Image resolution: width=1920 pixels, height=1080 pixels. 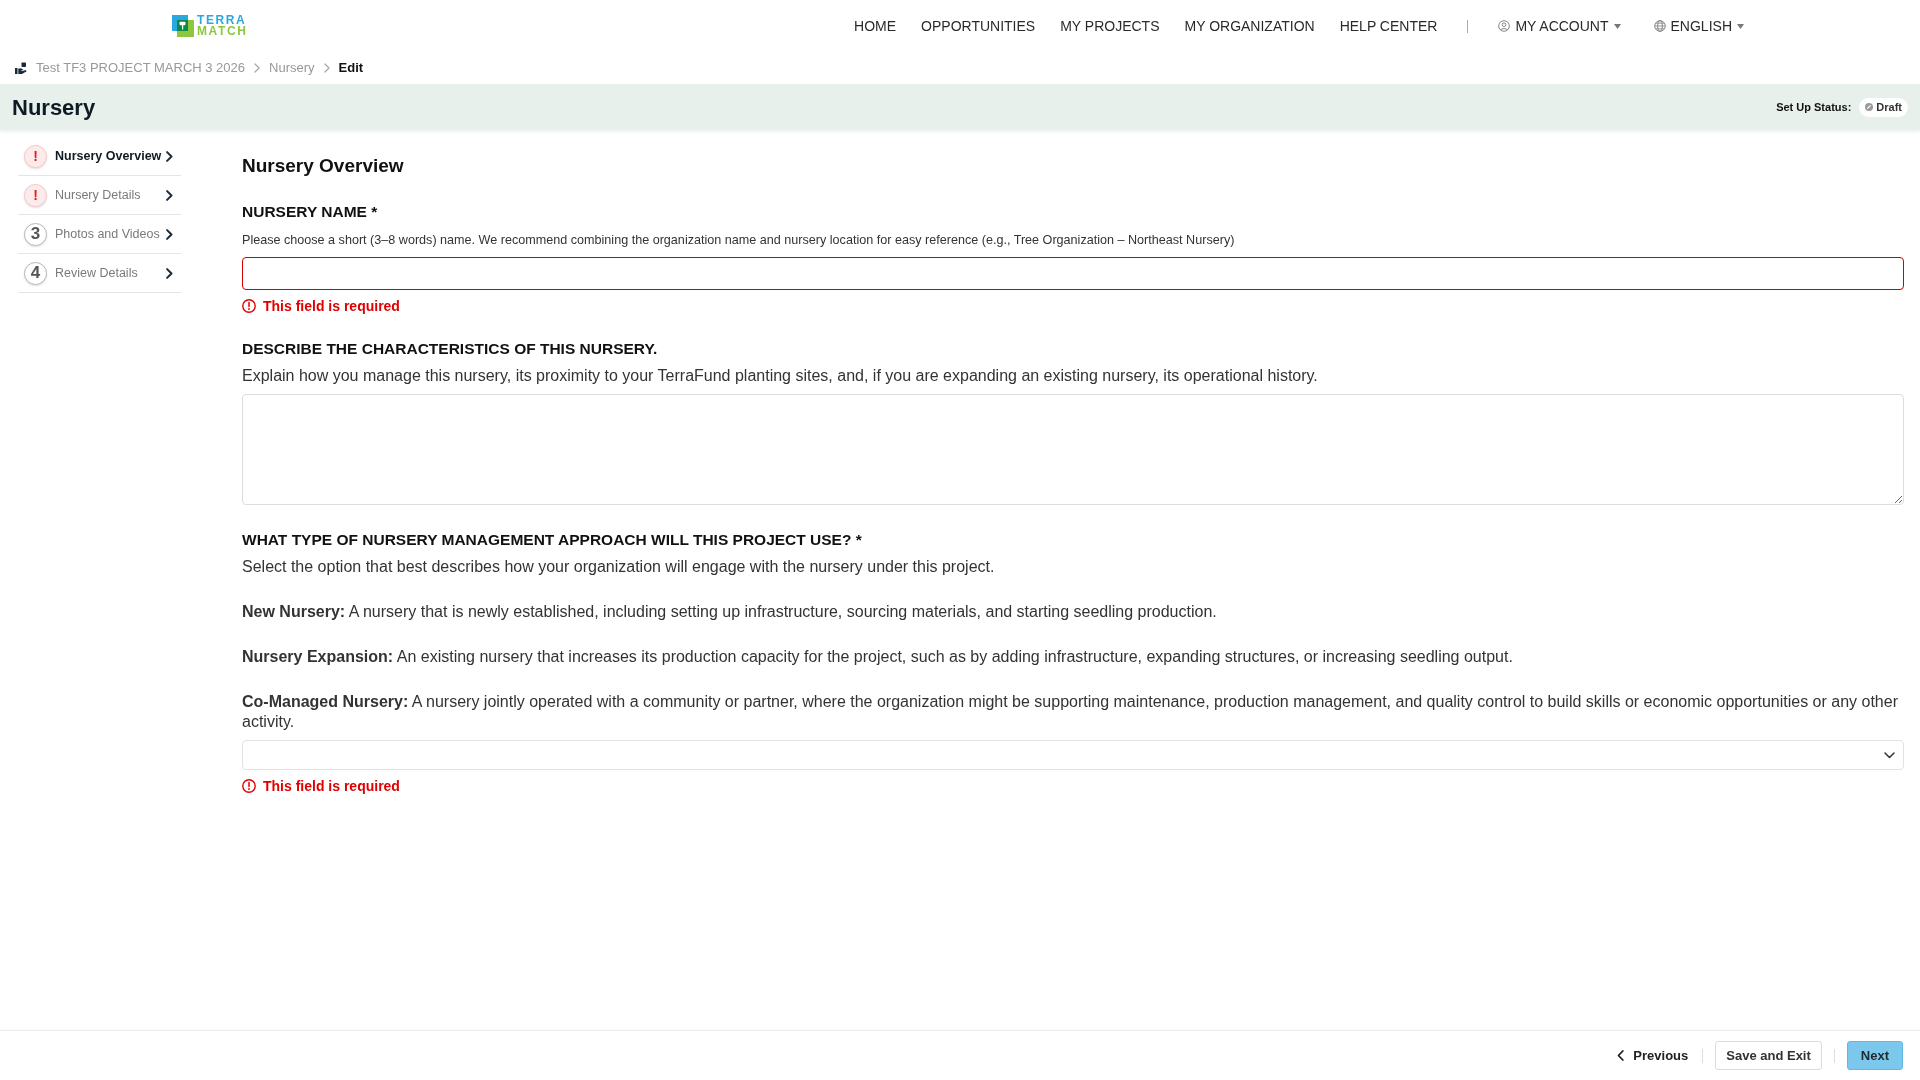 I want to click on status-text: Draft, so click(x=1889, y=107).